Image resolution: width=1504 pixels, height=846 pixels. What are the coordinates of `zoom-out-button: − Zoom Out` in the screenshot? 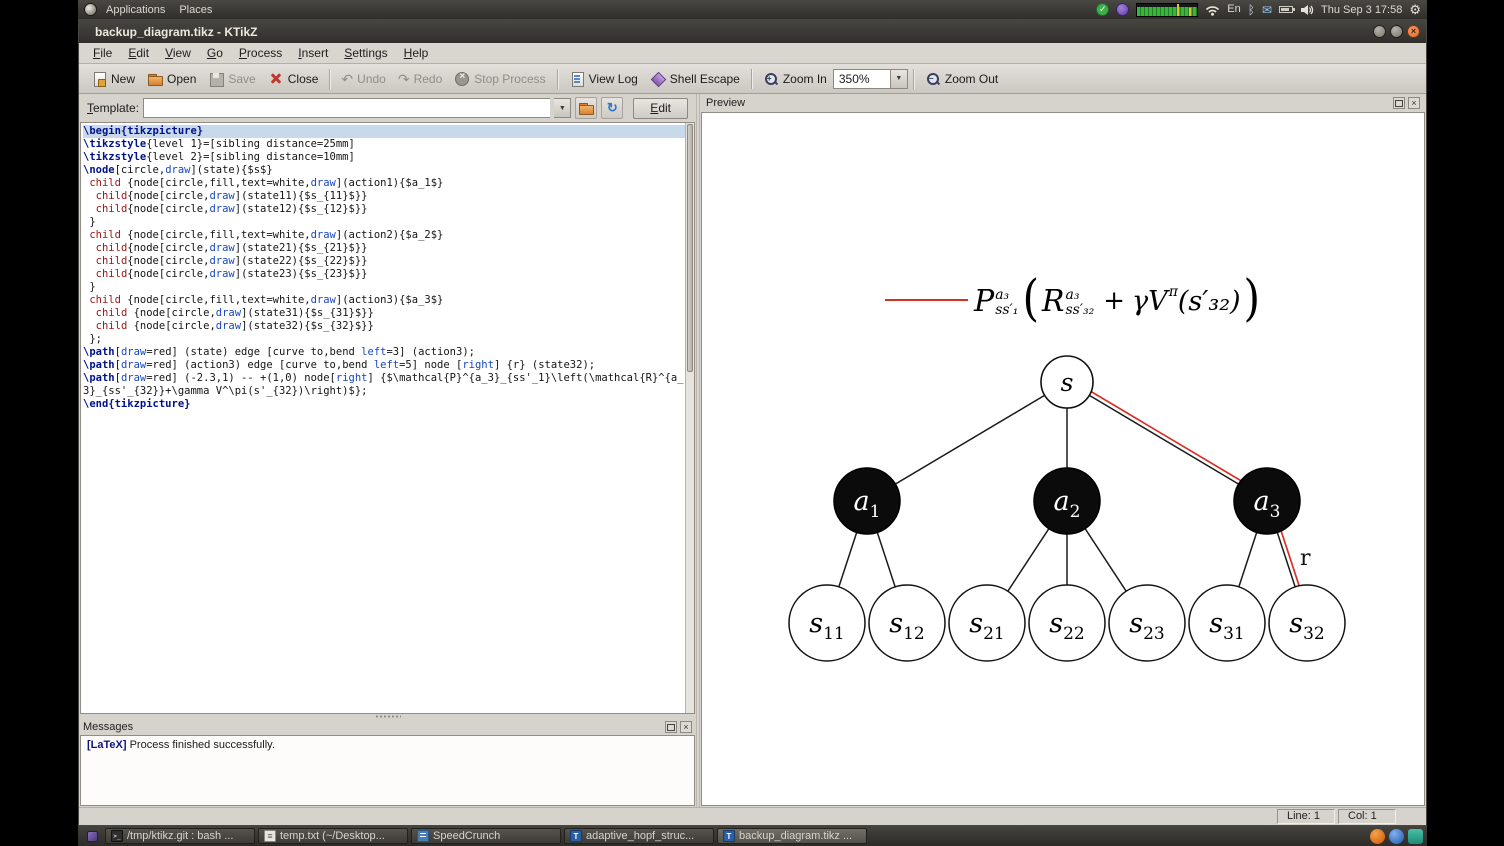 It's located at (961, 79).